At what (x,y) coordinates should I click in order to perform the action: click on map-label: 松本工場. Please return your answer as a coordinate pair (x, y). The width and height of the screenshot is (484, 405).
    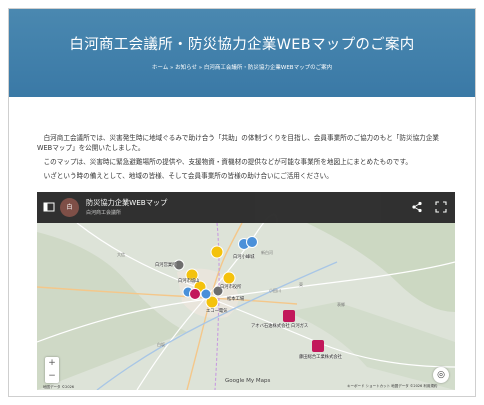
    Looking at the image, I should click on (236, 299).